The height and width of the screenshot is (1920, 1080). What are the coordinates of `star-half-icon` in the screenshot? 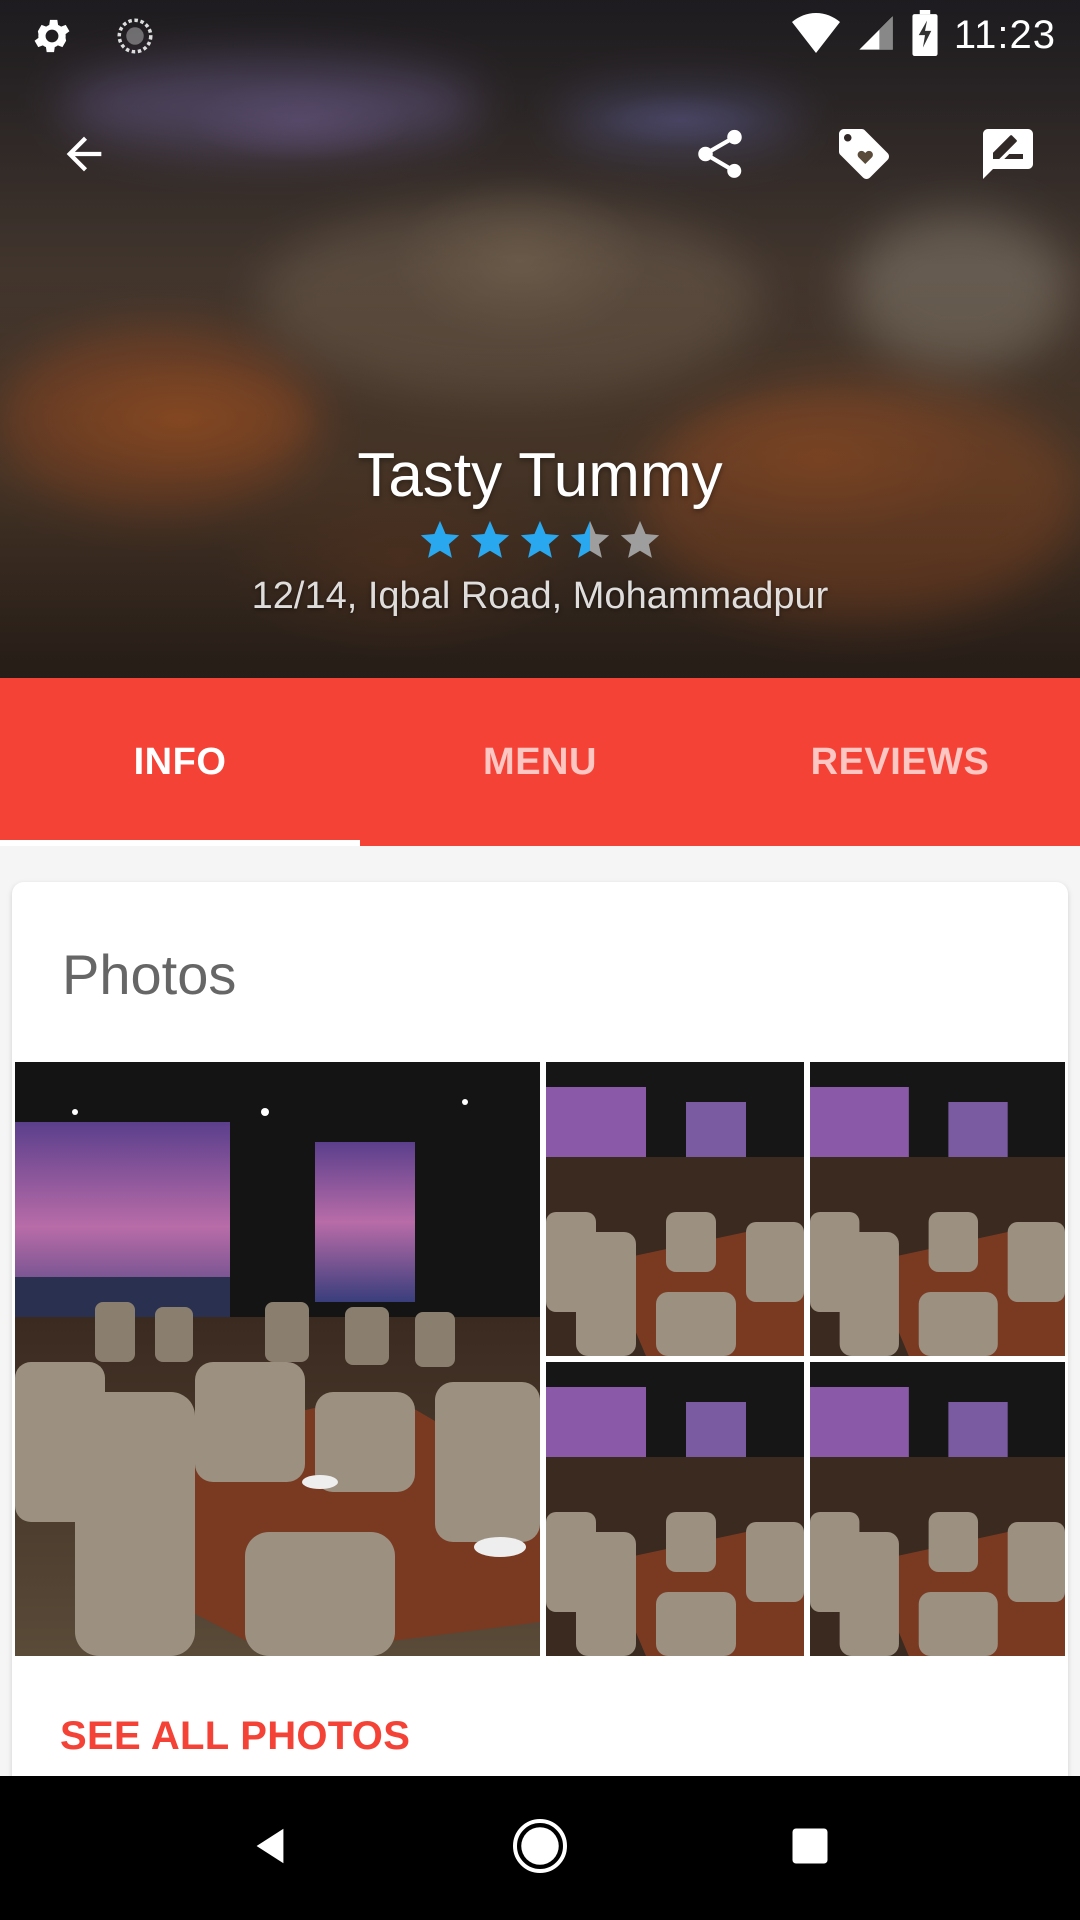 It's located at (590, 542).